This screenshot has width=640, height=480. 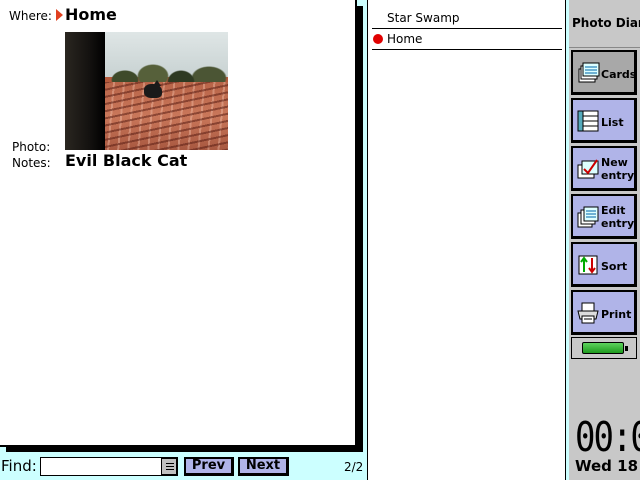 I want to click on battery-tip, so click(x=626, y=348).